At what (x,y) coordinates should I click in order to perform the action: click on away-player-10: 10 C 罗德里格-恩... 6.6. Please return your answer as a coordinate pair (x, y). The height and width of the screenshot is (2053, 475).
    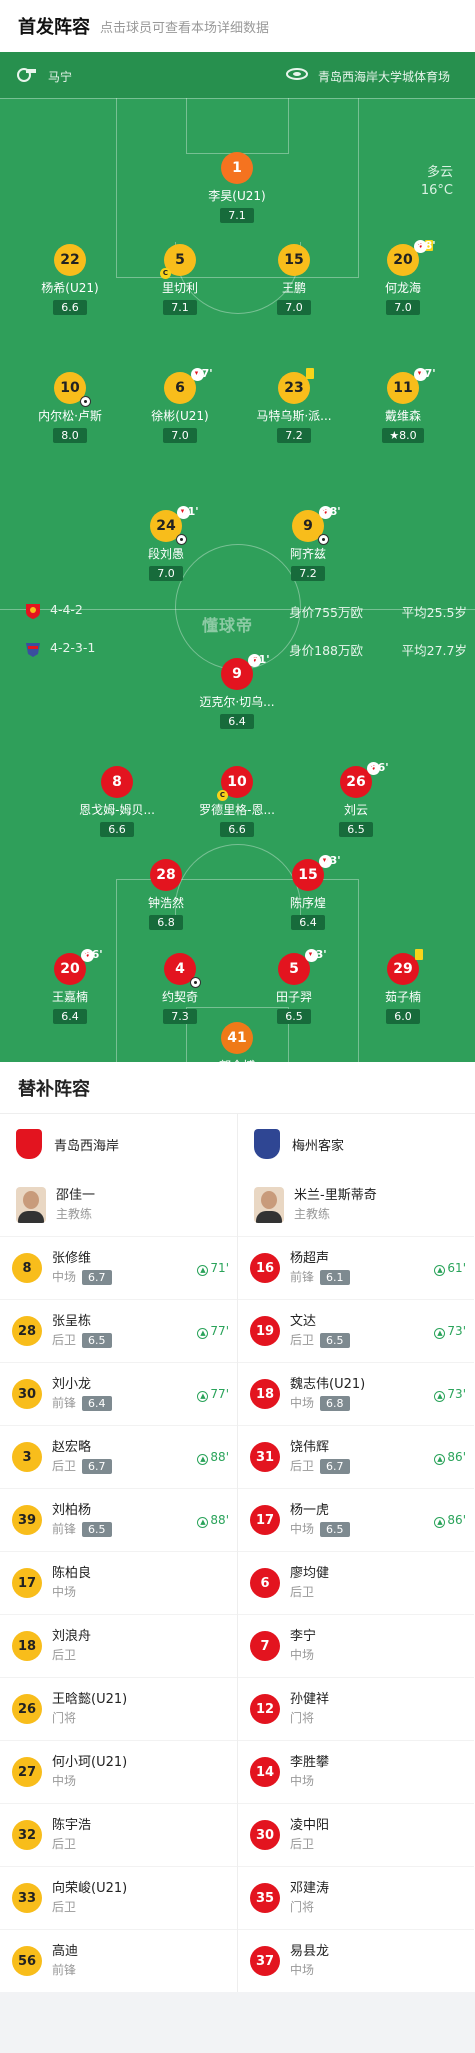
    Looking at the image, I should click on (237, 801).